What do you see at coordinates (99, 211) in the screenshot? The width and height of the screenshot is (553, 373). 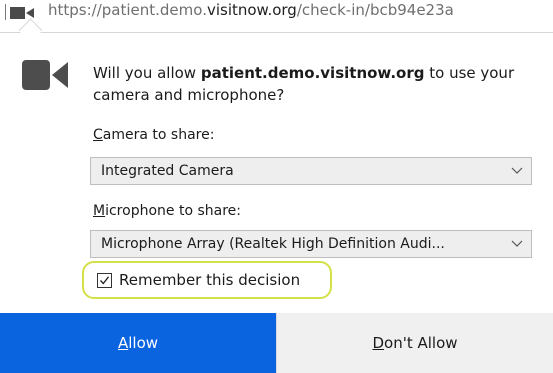 I see `microphone-label-accel: M` at bounding box center [99, 211].